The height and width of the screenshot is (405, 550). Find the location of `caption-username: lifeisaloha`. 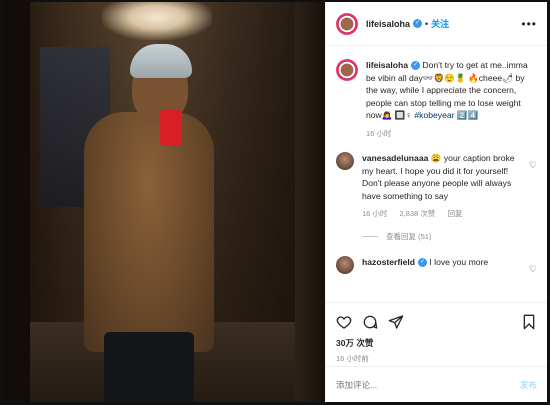

caption-username: lifeisaloha is located at coordinates (387, 65).